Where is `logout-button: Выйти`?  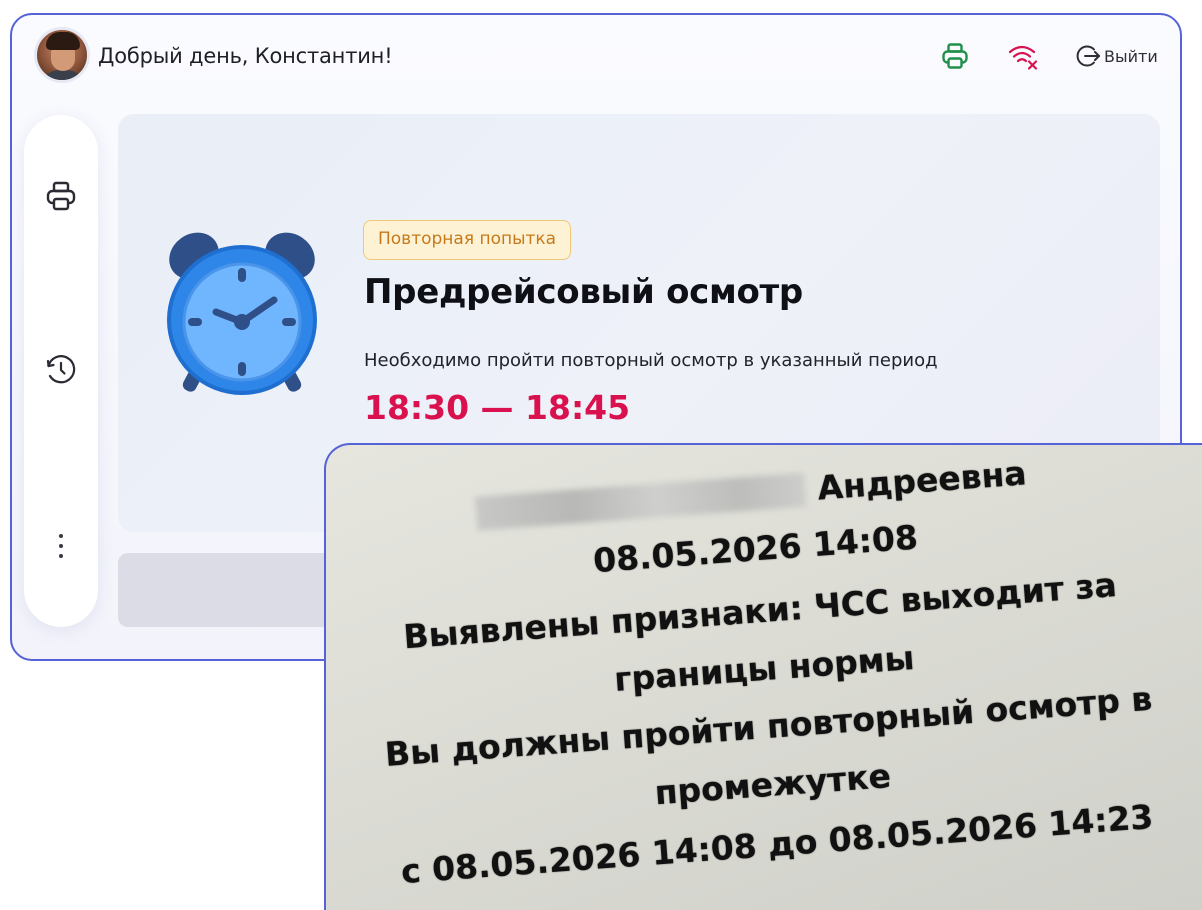
logout-button: Выйти is located at coordinates (1116, 56).